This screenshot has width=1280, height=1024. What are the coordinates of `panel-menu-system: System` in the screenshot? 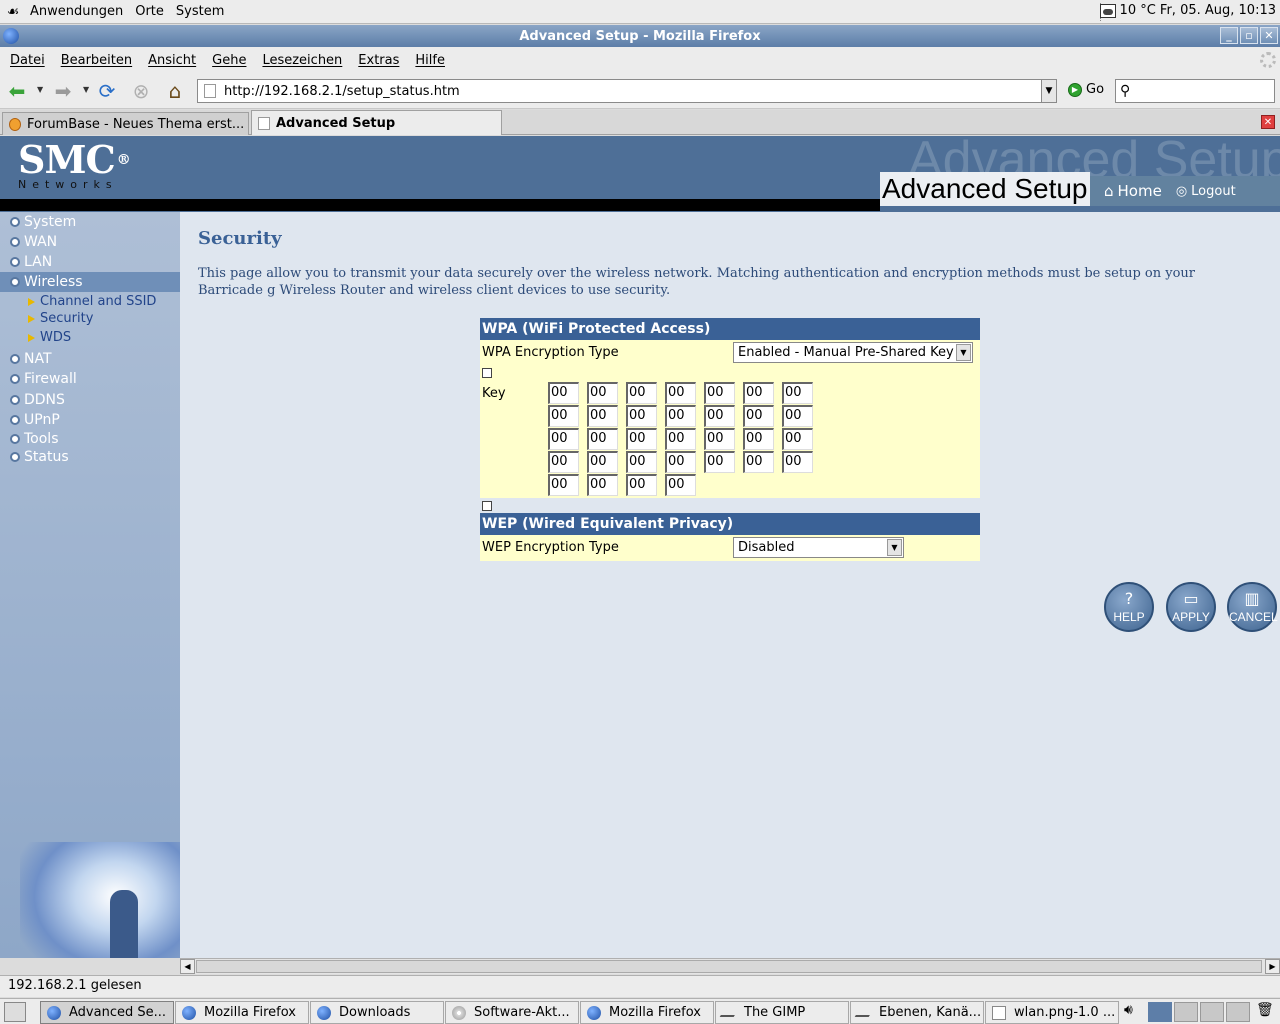 It's located at (200, 11).